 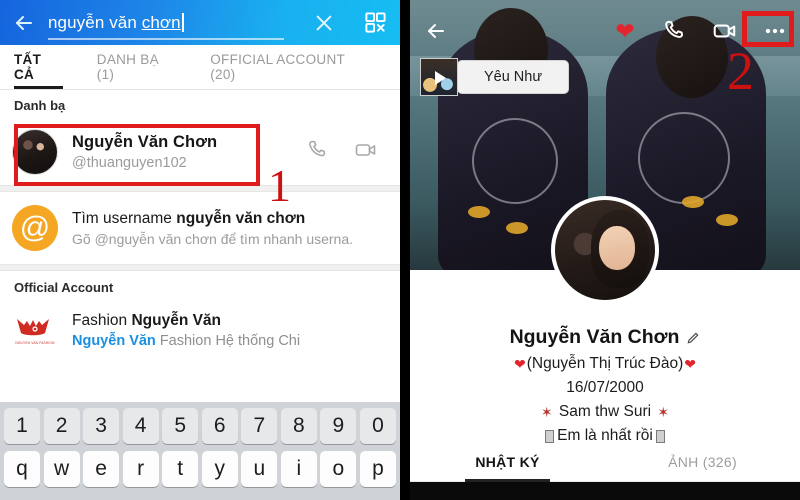 I want to click on avatar-detail-face, so click(x=617, y=248).